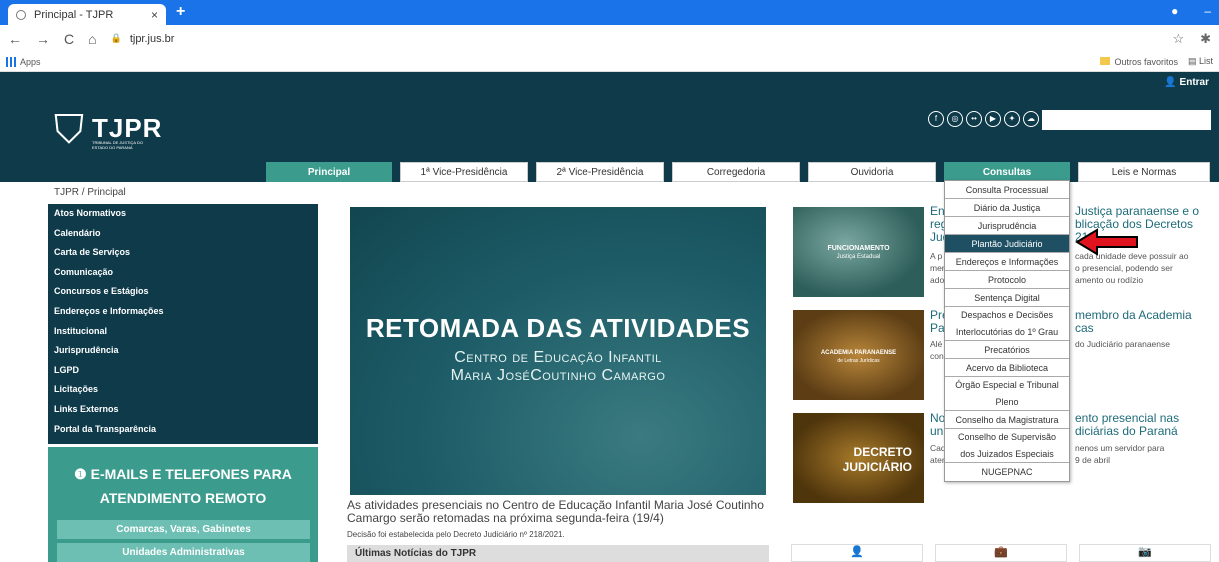 This screenshot has height=562, width=1219. What do you see at coordinates (180, 12) in the screenshot?
I see `new-tab-button: +` at bounding box center [180, 12].